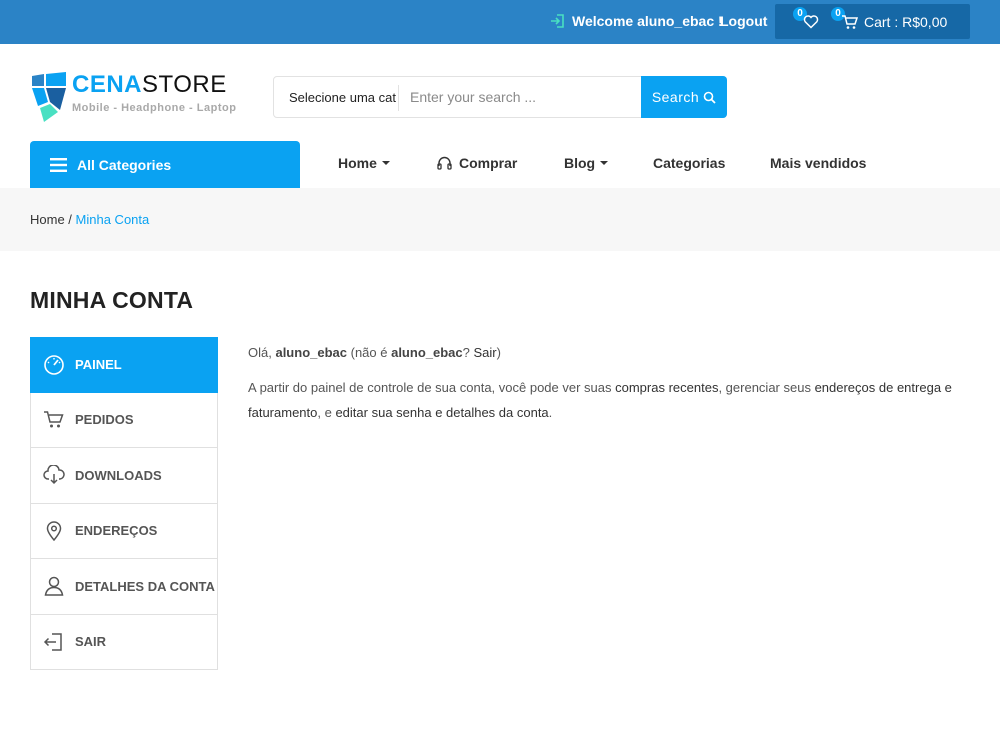 The image size is (1000, 733). What do you see at coordinates (709, 97) in the screenshot?
I see `search-icon` at bounding box center [709, 97].